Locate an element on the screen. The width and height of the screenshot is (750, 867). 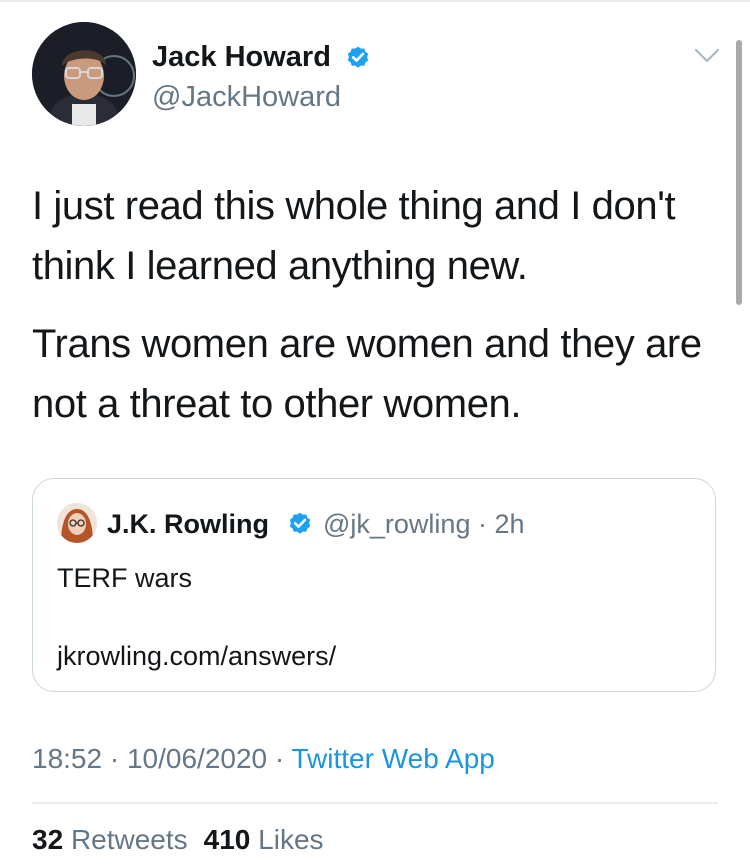
author-handle: @JackHoward is located at coordinates (246, 97).